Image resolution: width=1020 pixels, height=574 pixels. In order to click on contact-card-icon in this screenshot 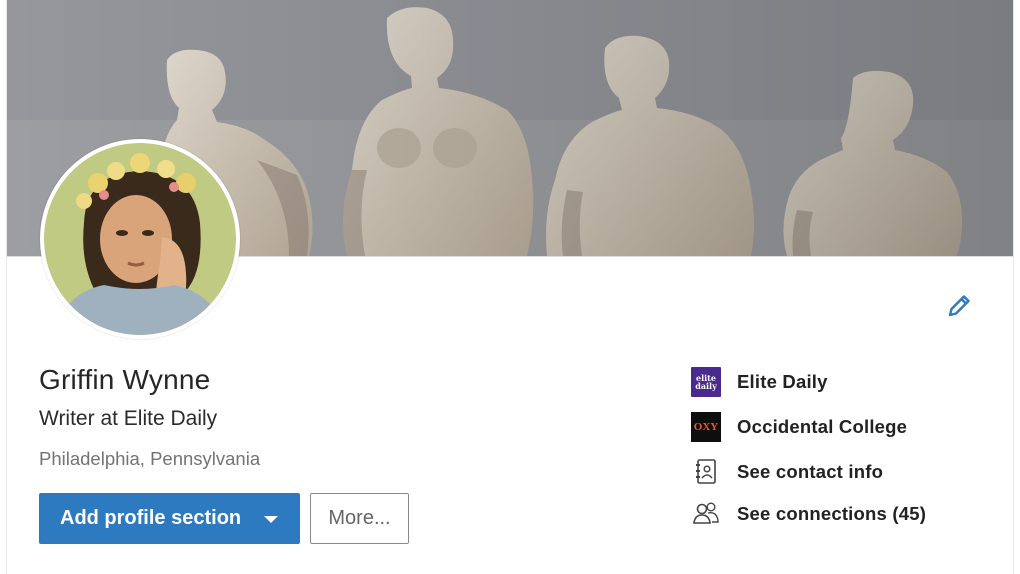, I will do `click(706, 472)`.